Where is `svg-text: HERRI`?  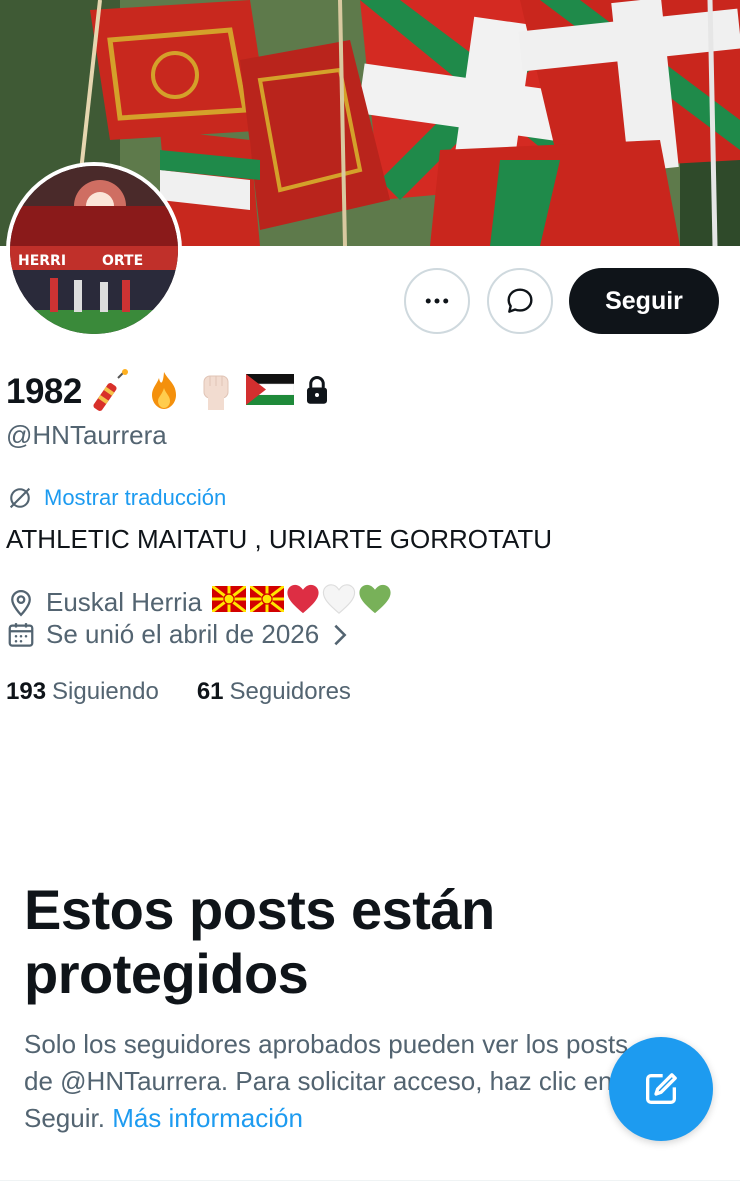
svg-text: HERRI is located at coordinates (42, 261).